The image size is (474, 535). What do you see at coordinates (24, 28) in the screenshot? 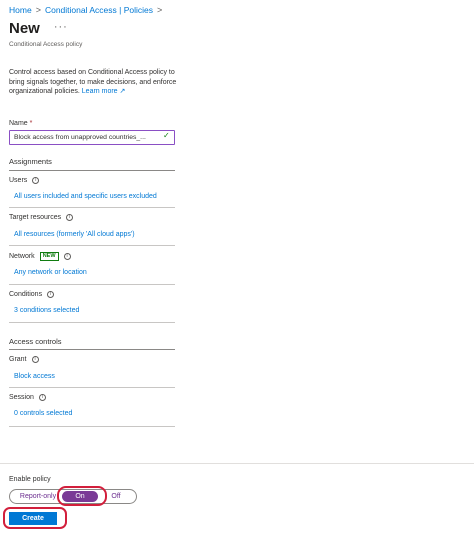
I see `page-title: New` at bounding box center [24, 28].